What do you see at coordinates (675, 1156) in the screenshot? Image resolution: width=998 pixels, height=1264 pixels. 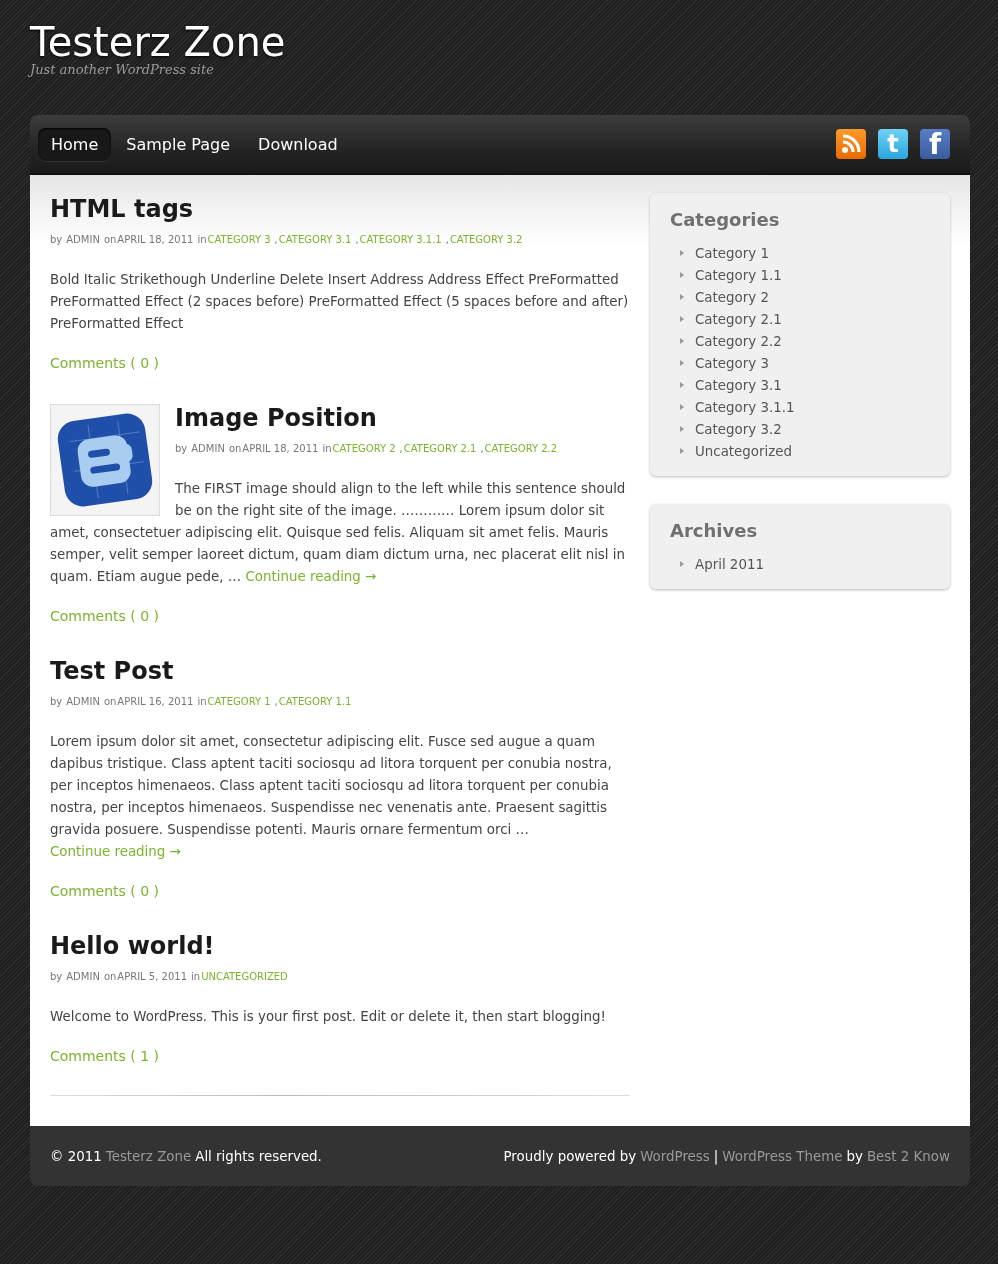 I see `footer-link: WordPress` at bounding box center [675, 1156].